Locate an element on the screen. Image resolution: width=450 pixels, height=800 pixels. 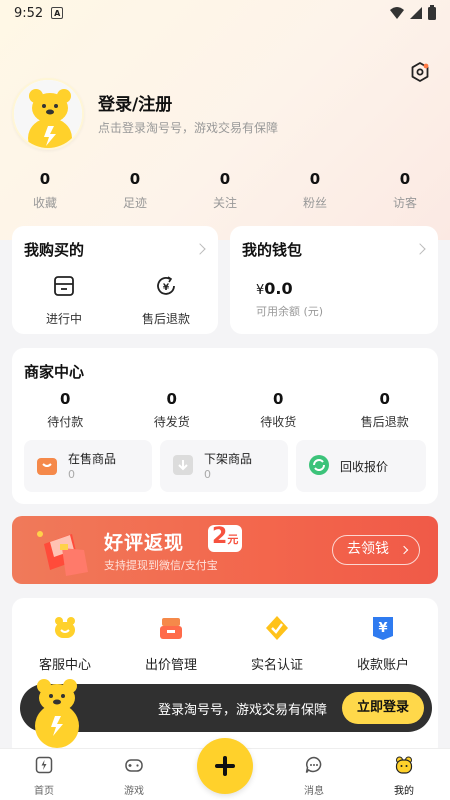
tab-games: 游戏 is located at coordinates (134, 776).